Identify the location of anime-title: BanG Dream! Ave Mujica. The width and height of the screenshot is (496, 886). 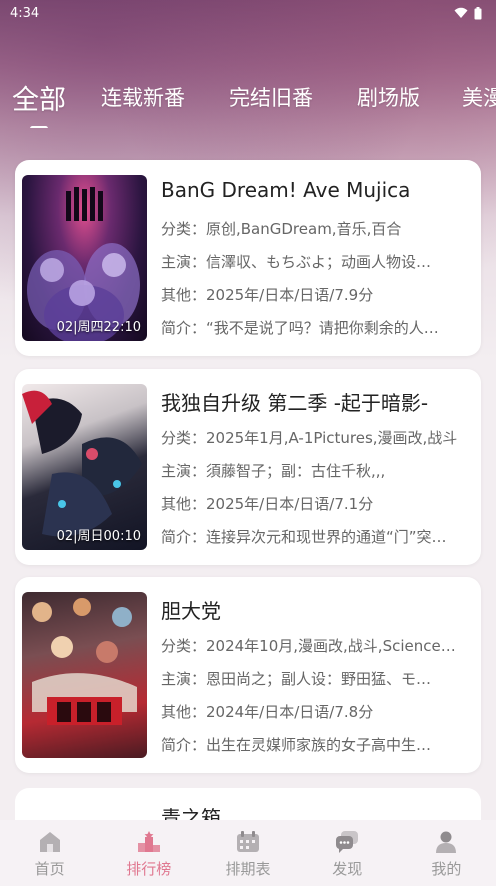
(286, 190).